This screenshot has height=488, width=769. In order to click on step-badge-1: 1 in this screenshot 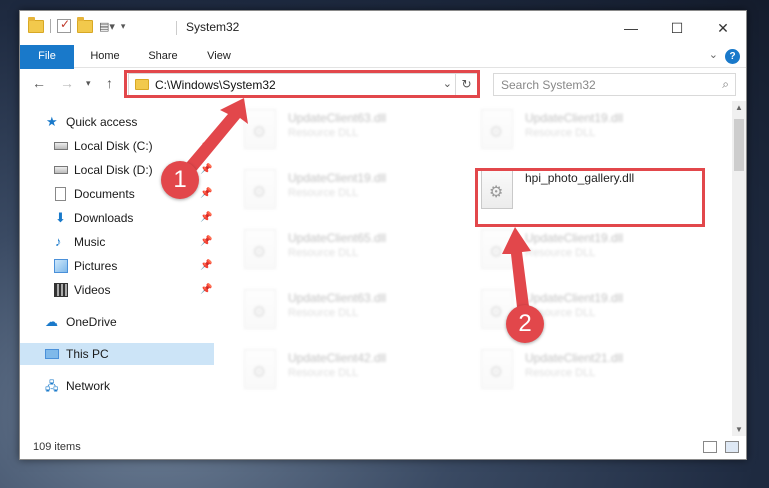, I will do `click(180, 180)`.